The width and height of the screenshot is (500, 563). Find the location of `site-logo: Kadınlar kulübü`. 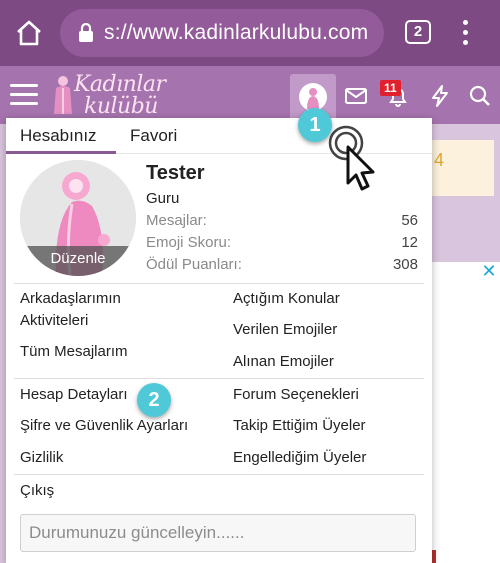

site-logo: Kadınlar kulübü is located at coordinates (110, 95).